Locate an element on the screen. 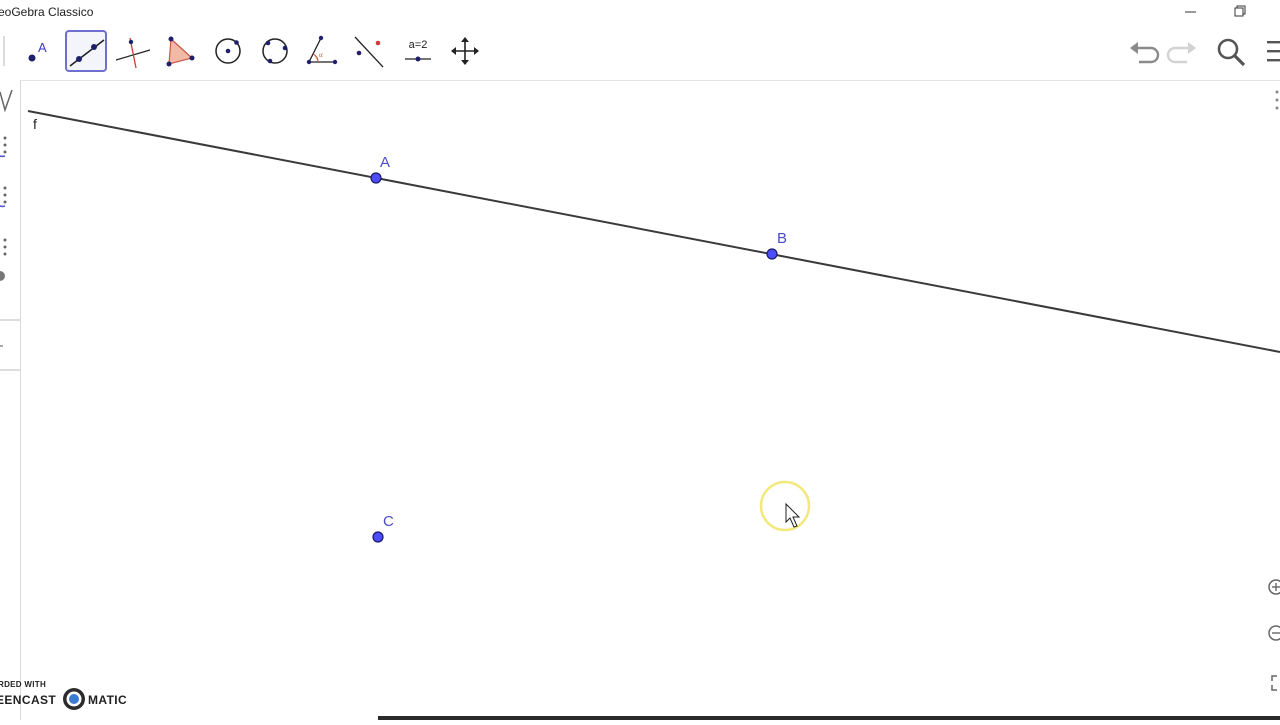 Image resolution: width=1280 pixels, height=725 pixels. menu-icon is located at coordinates (1273, 51).